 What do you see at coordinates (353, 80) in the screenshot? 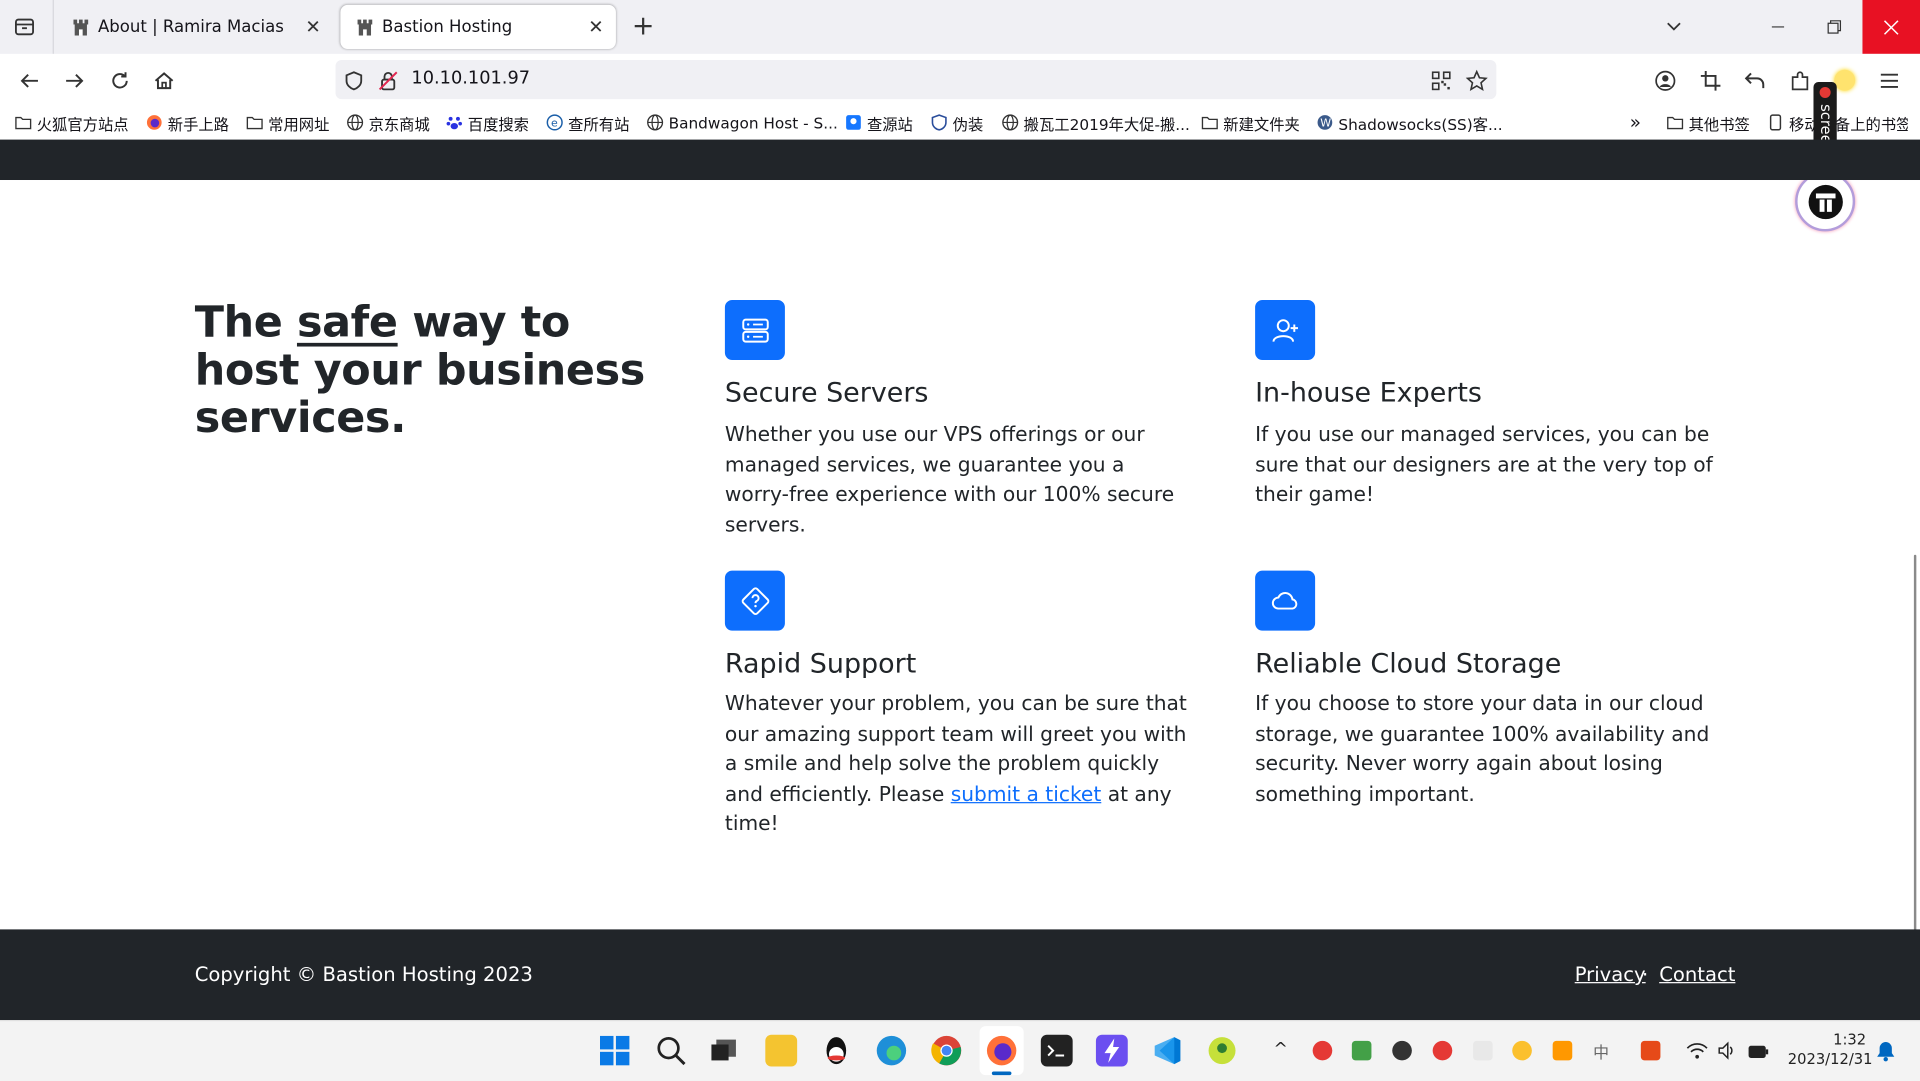
I see `shield-icon` at bounding box center [353, 80].